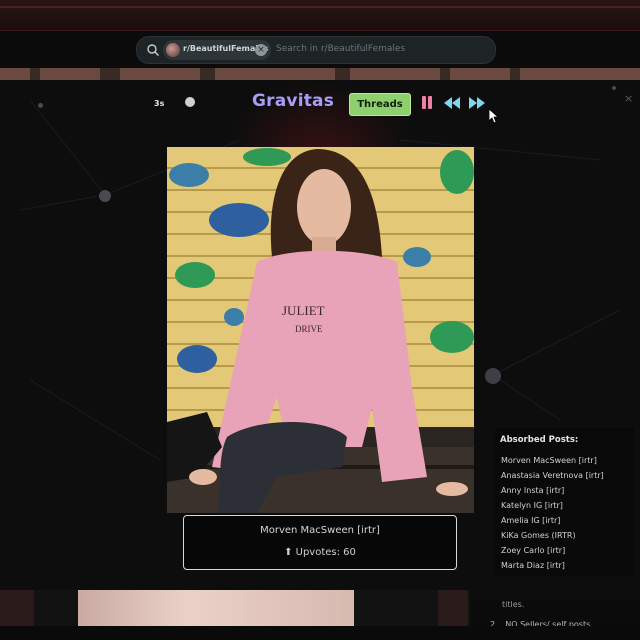  Describe the element at coordinates (552, 505) in the screenshot. I see `absorbed-post-item: Katelyn IG [irtr]` at that location.